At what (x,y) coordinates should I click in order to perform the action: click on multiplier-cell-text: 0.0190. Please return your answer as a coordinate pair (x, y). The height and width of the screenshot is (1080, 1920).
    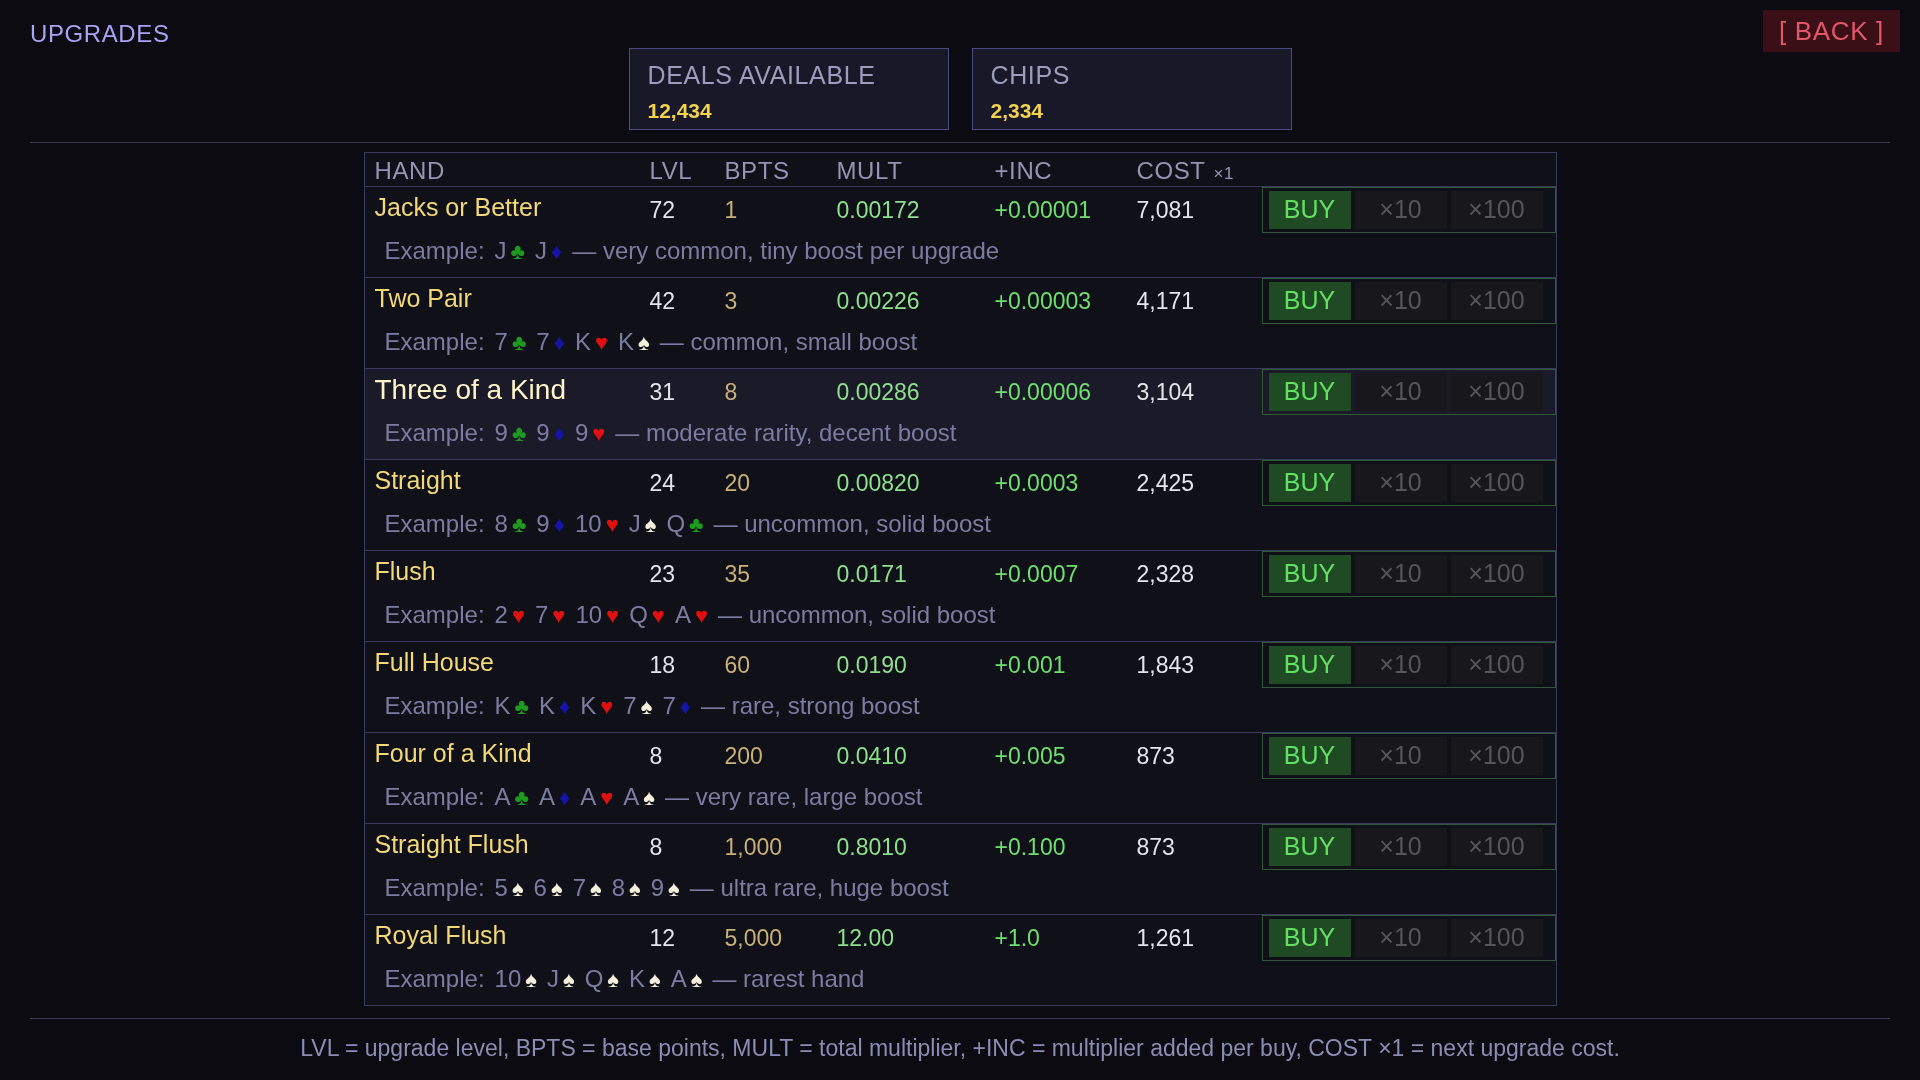
    Looking at the image, I should click on (872, 665).